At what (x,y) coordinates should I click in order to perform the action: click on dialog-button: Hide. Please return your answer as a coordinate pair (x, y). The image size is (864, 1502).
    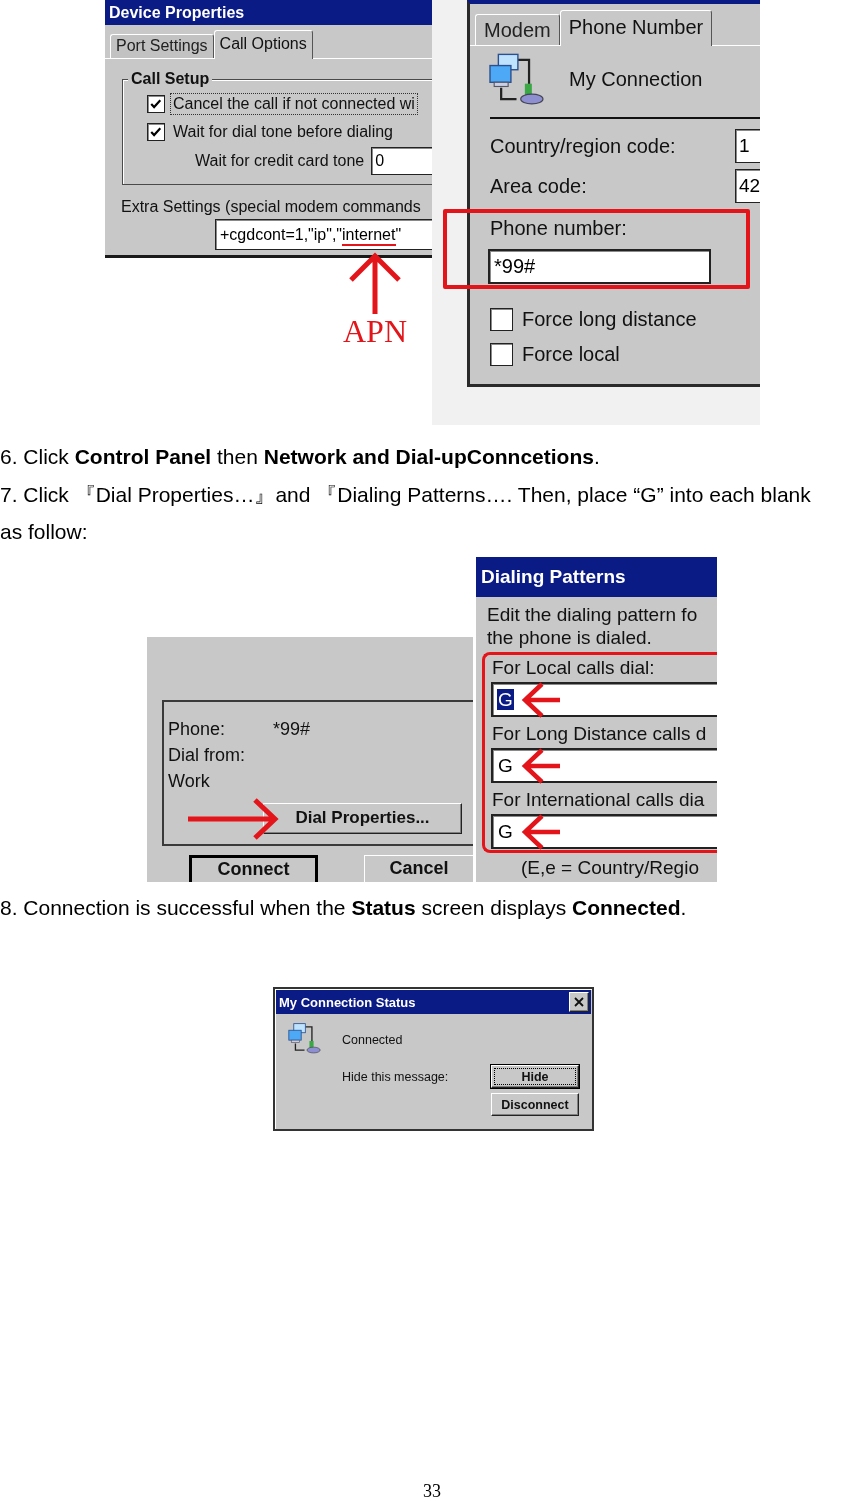
    Looking at the image, I should click on (535, 1076).